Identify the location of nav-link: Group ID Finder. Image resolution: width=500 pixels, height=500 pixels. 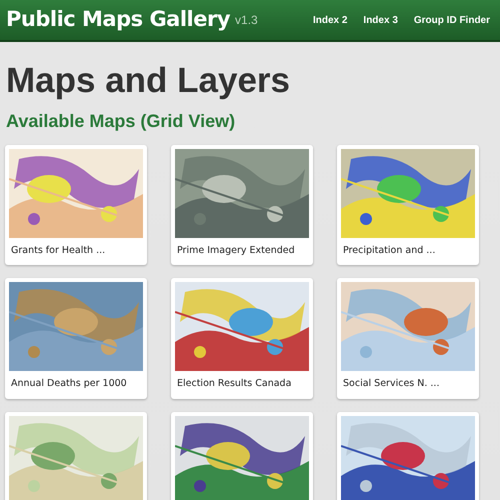
(452, 20).